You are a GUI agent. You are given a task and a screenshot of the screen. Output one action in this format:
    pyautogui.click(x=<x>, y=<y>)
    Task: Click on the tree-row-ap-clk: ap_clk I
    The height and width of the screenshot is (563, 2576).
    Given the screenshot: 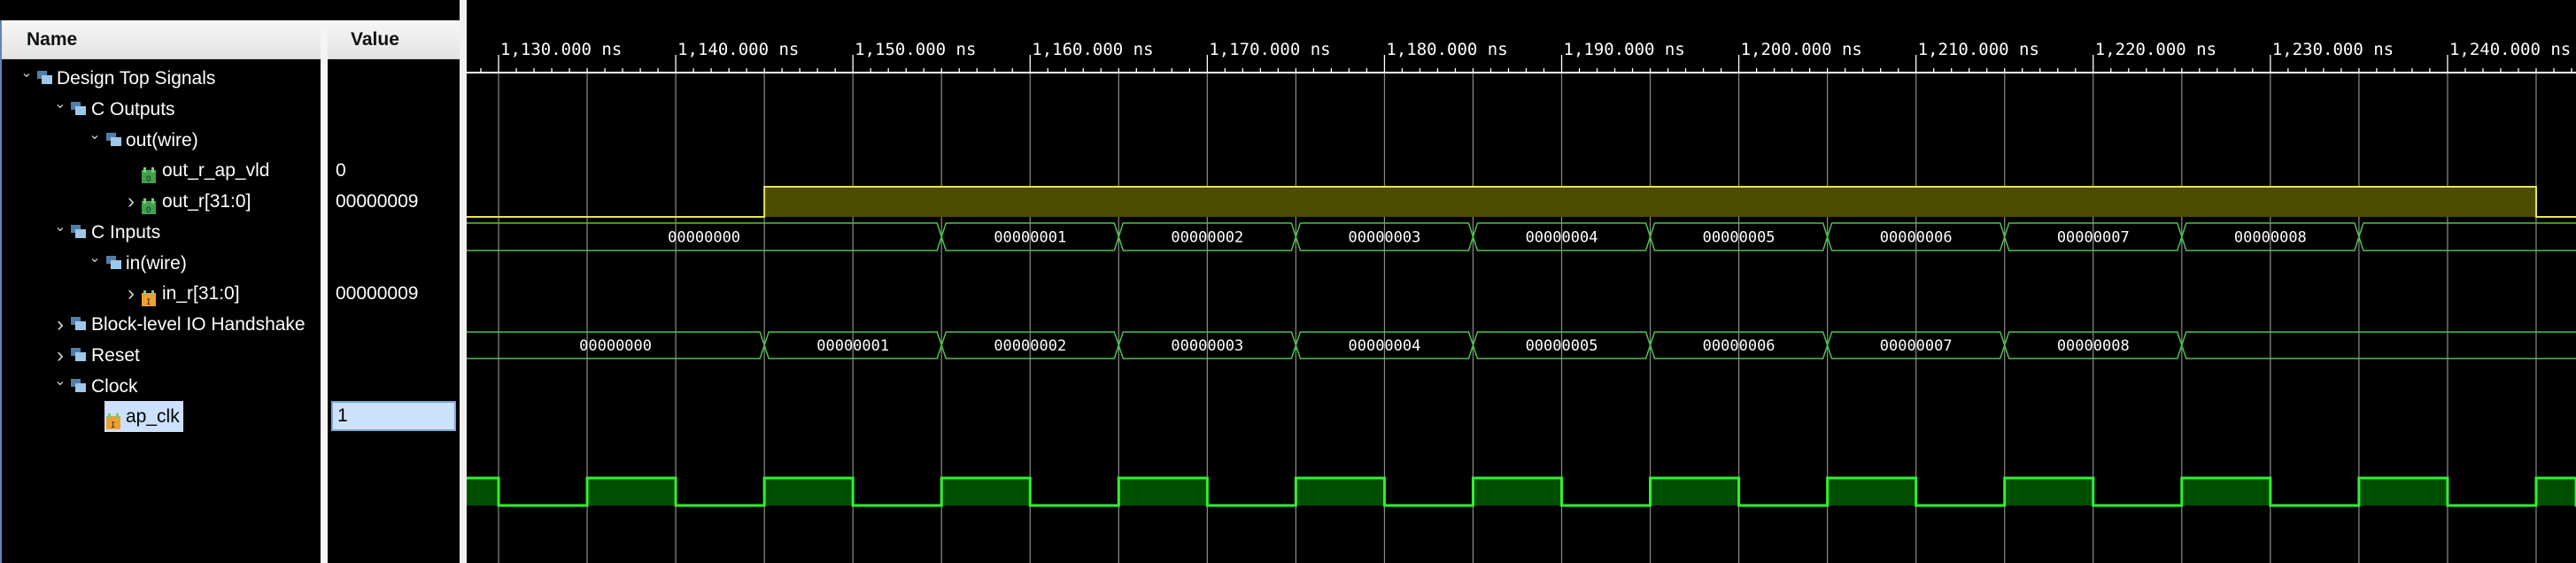 What is the action you would take?
    pyautogui.click(x=160, y=416)
    